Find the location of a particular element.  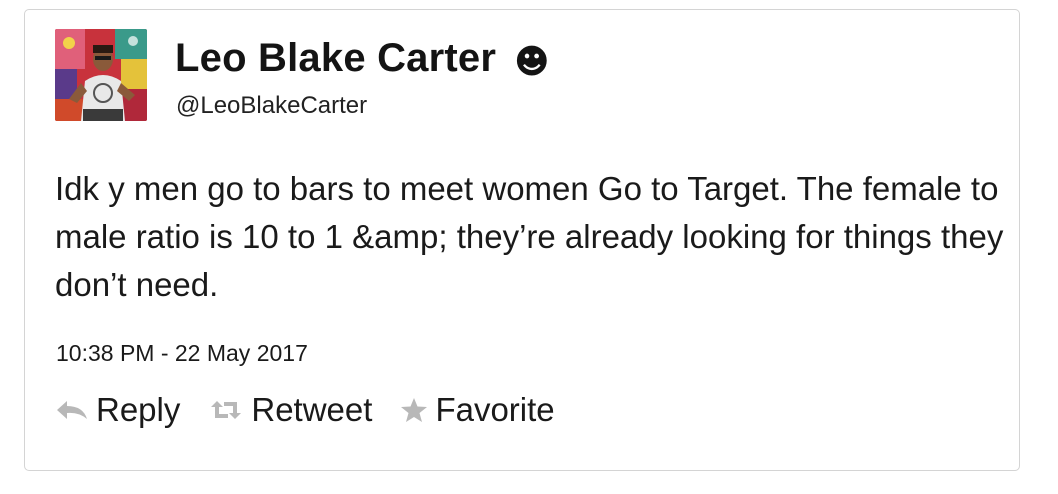

tweet-actions: Reply Retweet Favorite is located at coordinates (319, 410).